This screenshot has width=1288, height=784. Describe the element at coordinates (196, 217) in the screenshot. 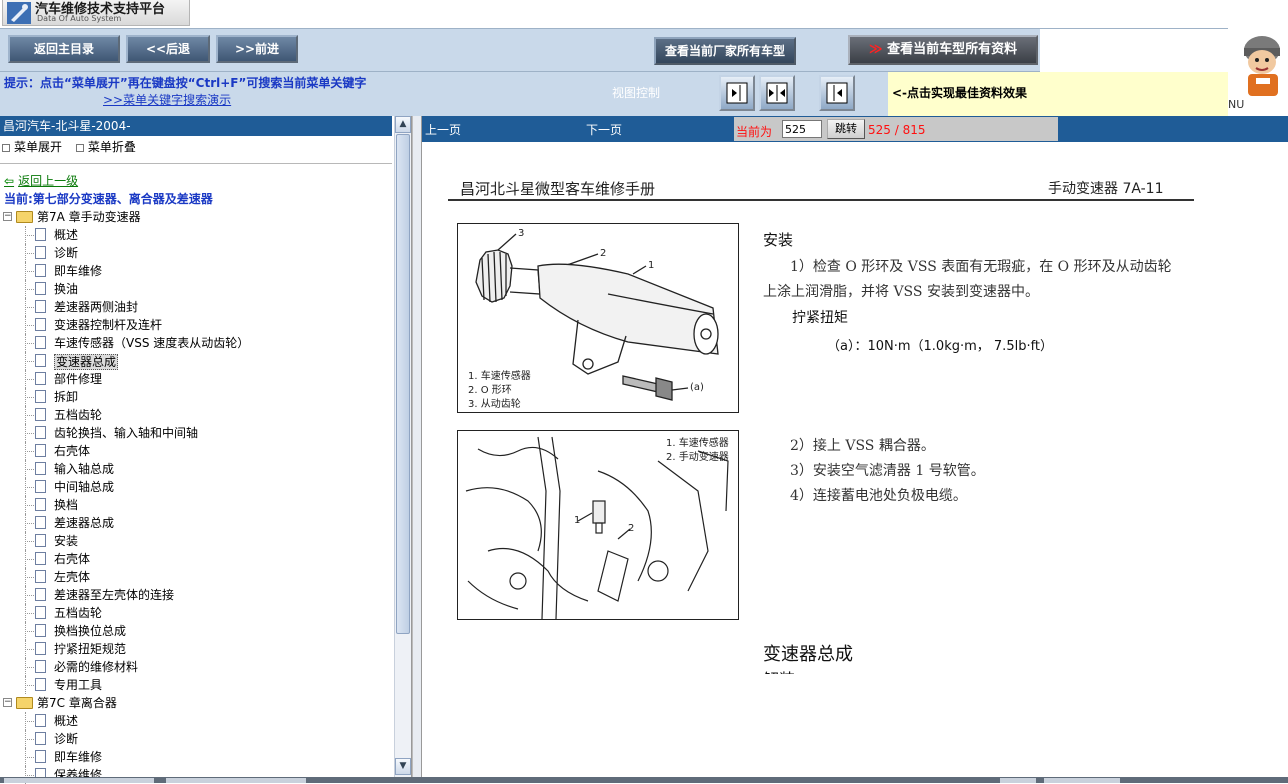

I see `tree-chapter-7a: − 第7A 章手动变速器` at that location.